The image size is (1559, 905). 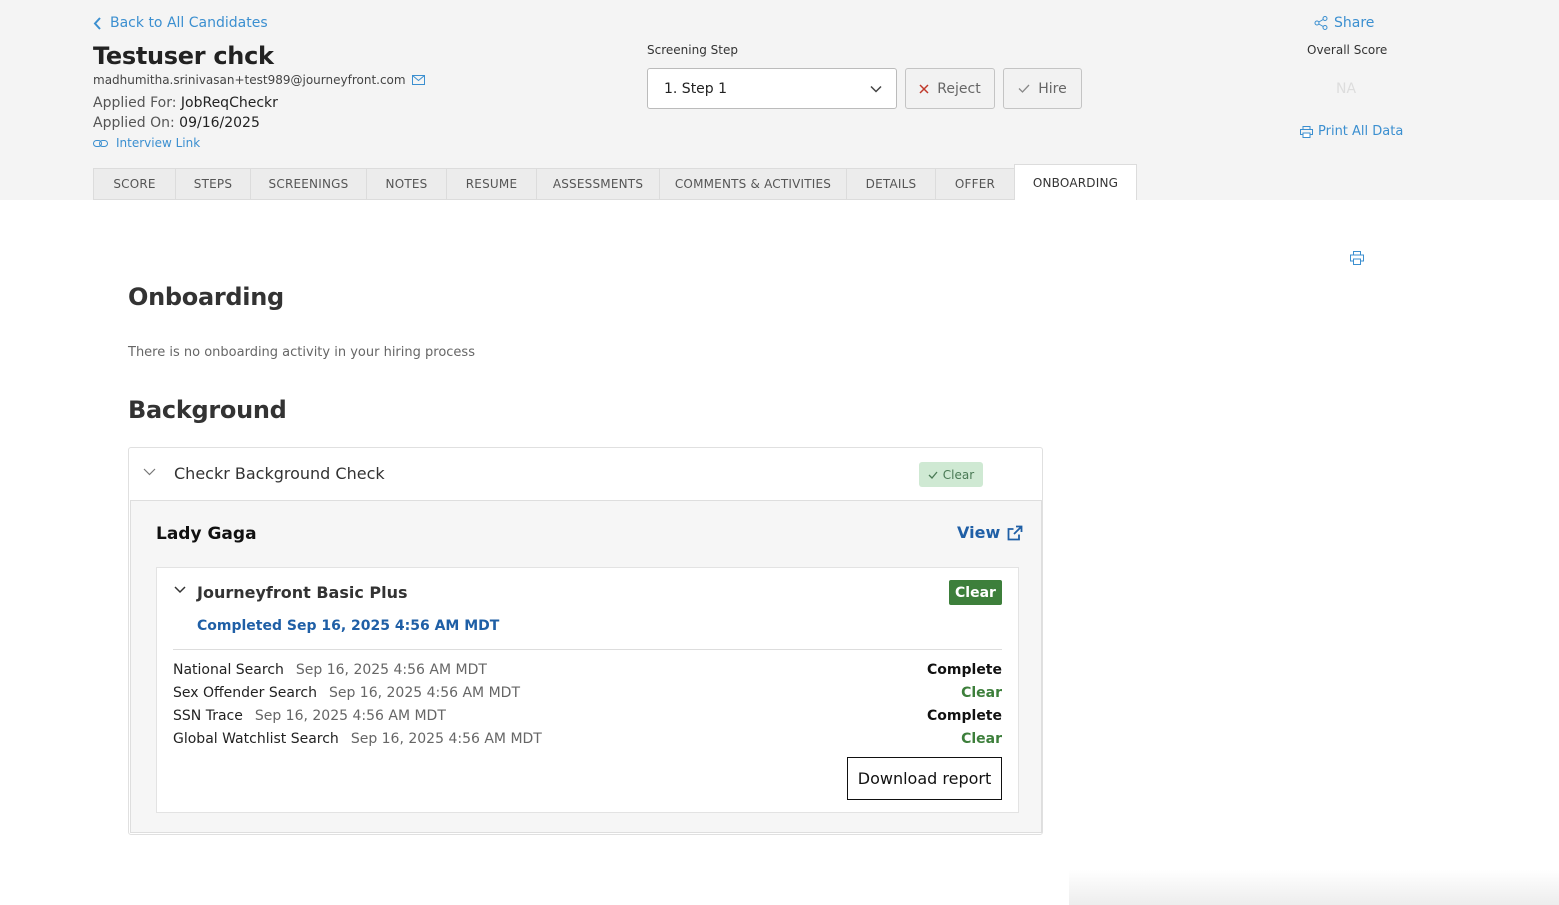 I want to click on share-label: Share, so click(x=1354, y=23).